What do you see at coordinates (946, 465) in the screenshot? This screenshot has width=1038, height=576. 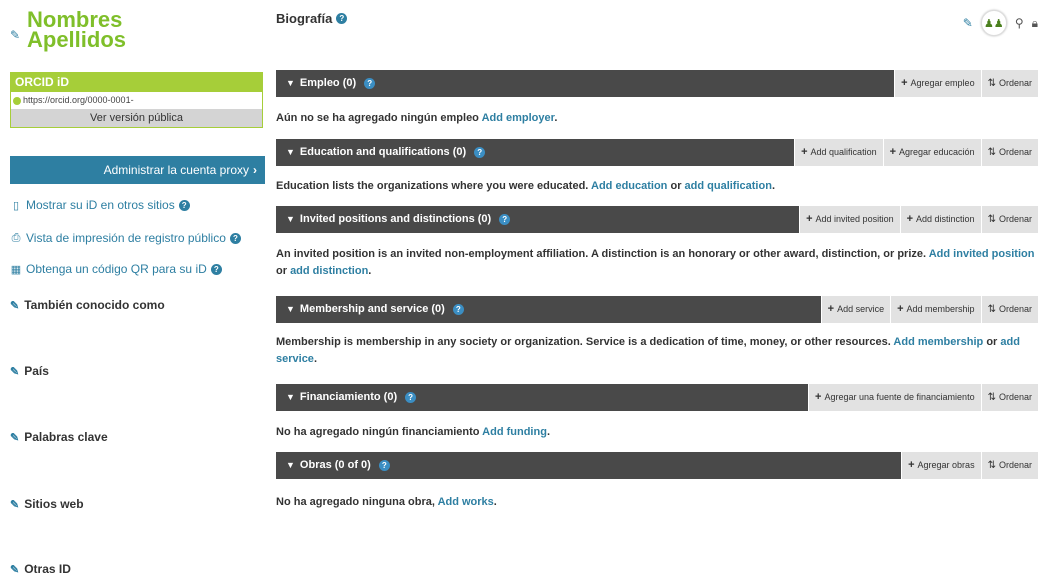 I see `button-label: Agregar obras` at bounding box center [946, 465].